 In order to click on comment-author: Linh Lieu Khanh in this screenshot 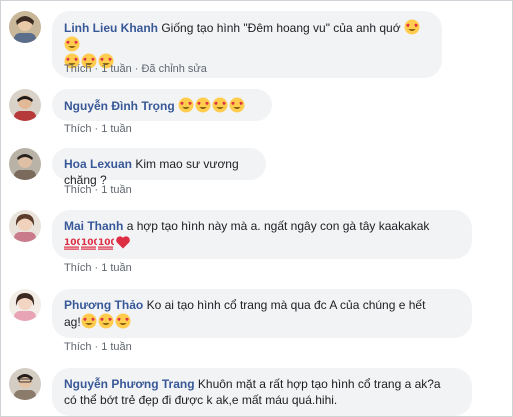, I will do `click(111, 28)`.